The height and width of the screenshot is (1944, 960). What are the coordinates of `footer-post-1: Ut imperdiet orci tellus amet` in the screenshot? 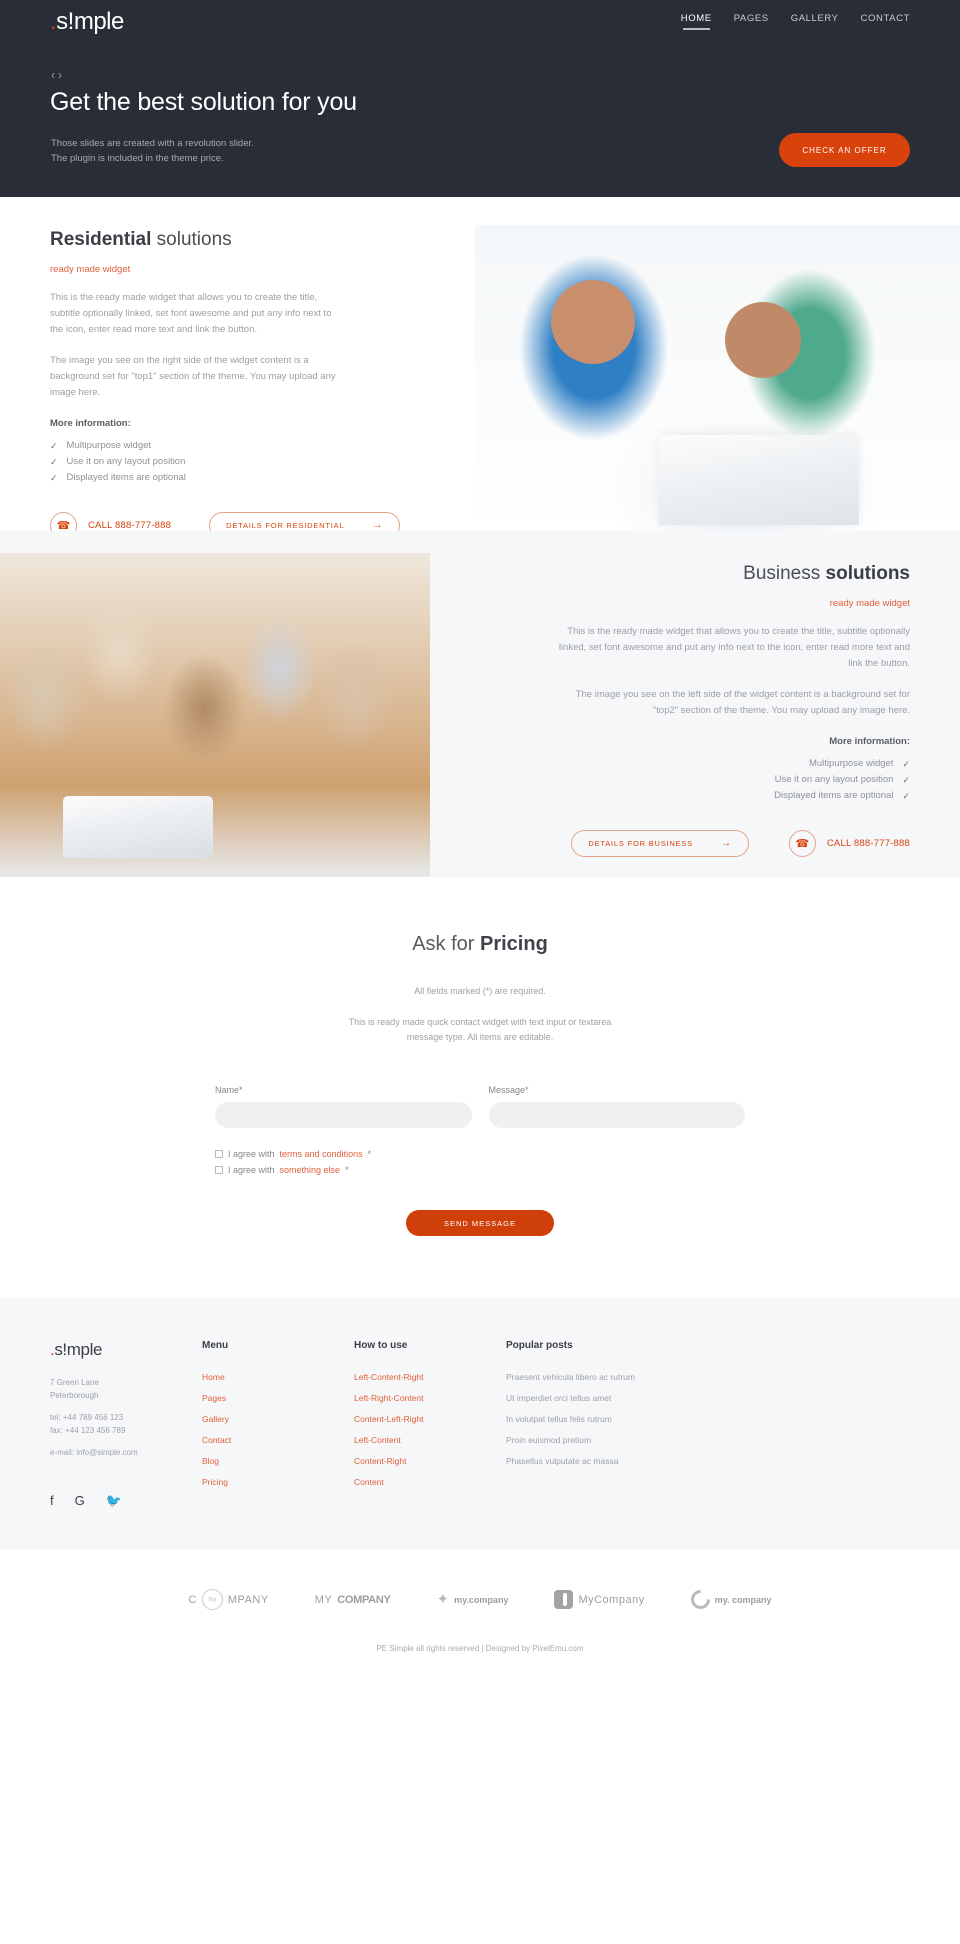 It's located at (626, 1398).